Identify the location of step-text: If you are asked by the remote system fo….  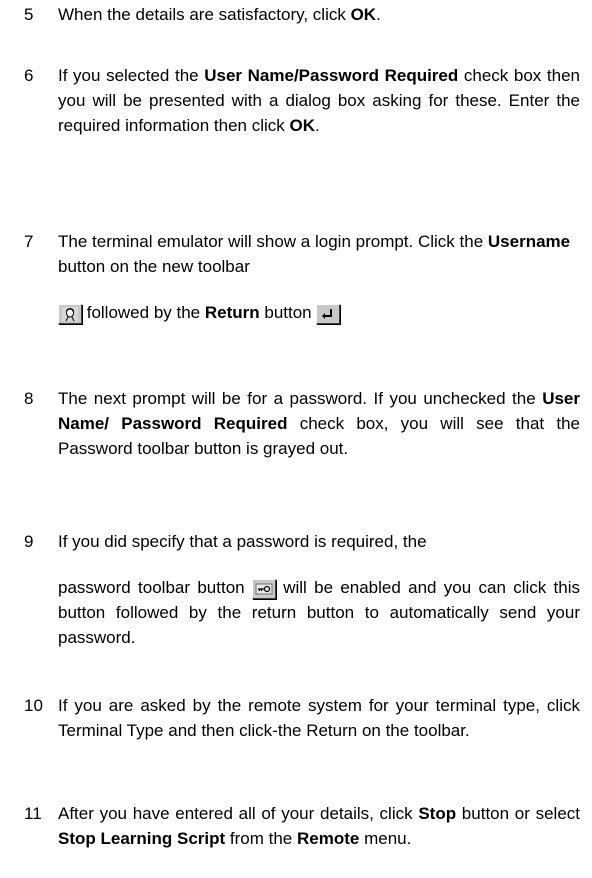
(319, 718).